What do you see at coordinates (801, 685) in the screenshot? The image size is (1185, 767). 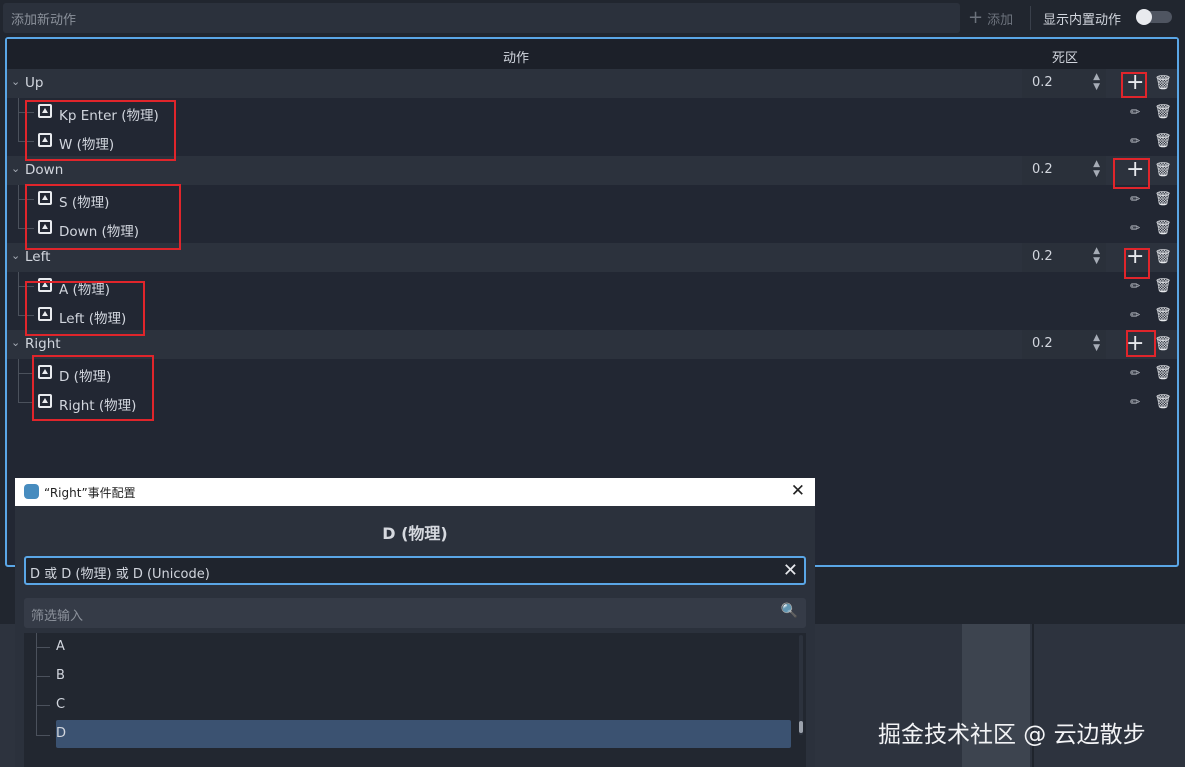 I see `scrollbar` at bounding box center [801, 685].